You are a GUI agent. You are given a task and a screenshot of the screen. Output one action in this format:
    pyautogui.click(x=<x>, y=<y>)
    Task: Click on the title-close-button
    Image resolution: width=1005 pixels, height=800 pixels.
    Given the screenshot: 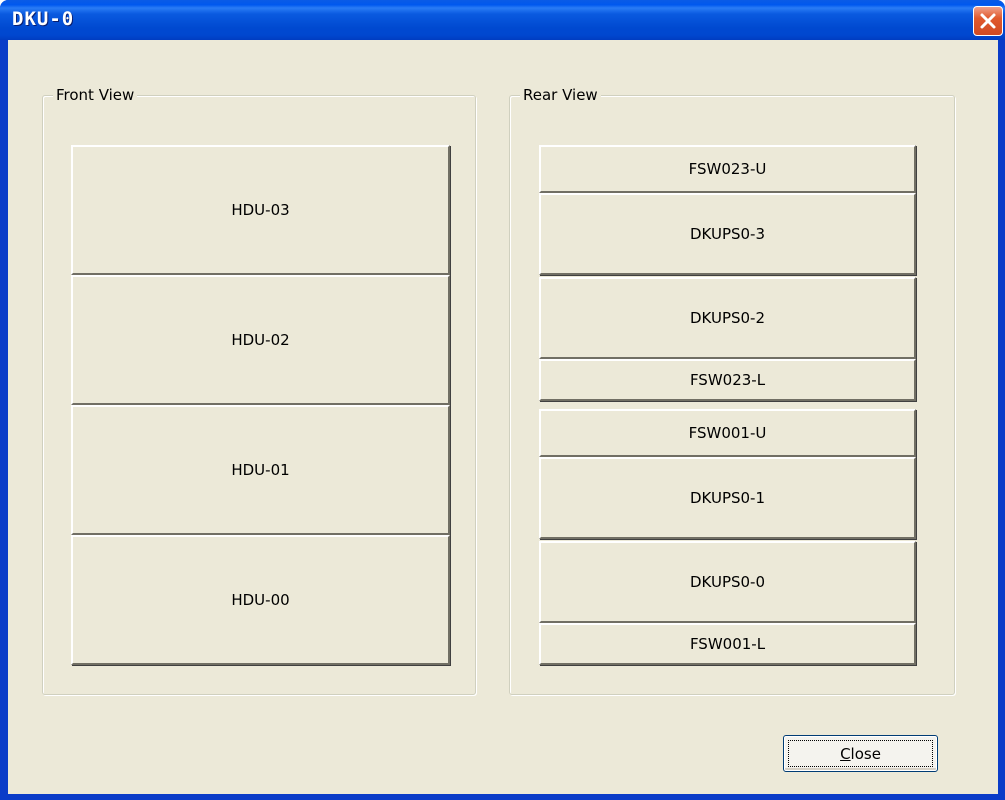 What is the action you would take?
    pyautogui.click(x=988, y=21)
    